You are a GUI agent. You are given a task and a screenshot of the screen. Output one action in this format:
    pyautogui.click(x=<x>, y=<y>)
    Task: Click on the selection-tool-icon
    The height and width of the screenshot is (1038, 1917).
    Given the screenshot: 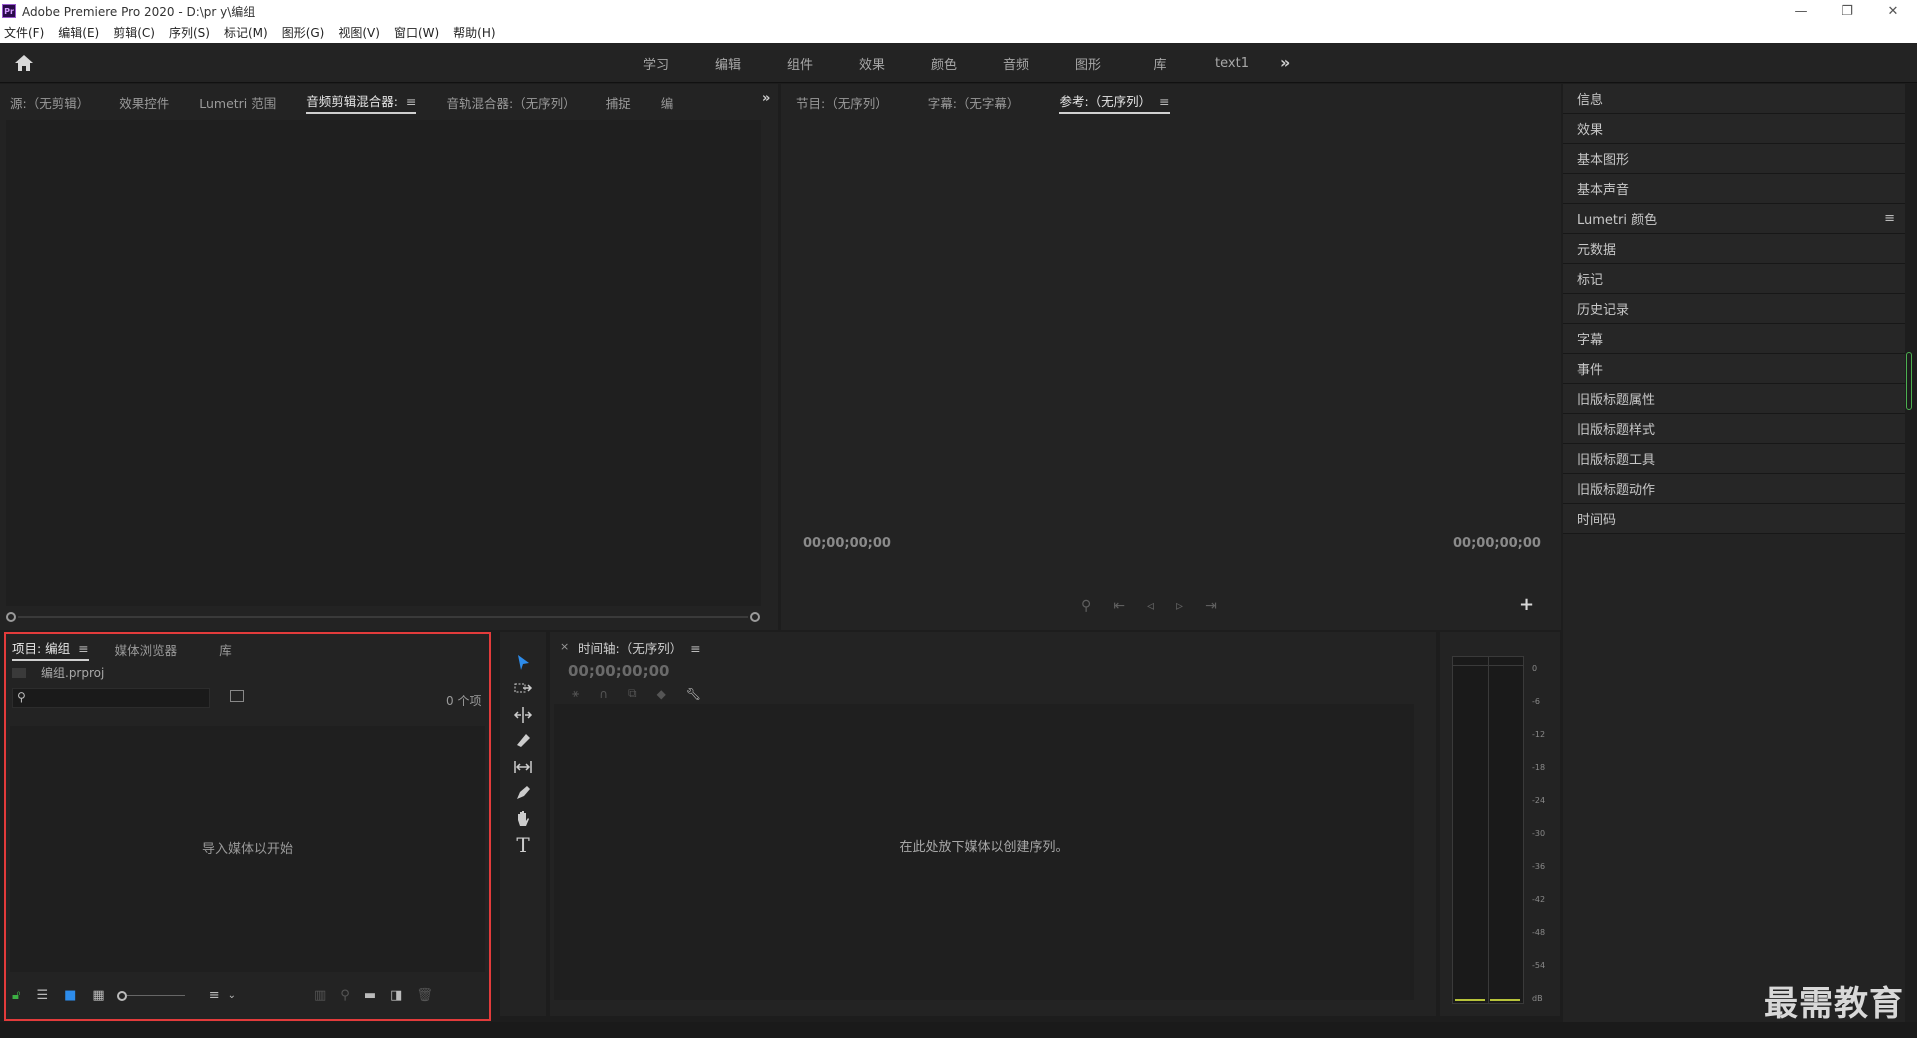 What is the action you would take?
    pyautogui.click(x=523, y=663)
    